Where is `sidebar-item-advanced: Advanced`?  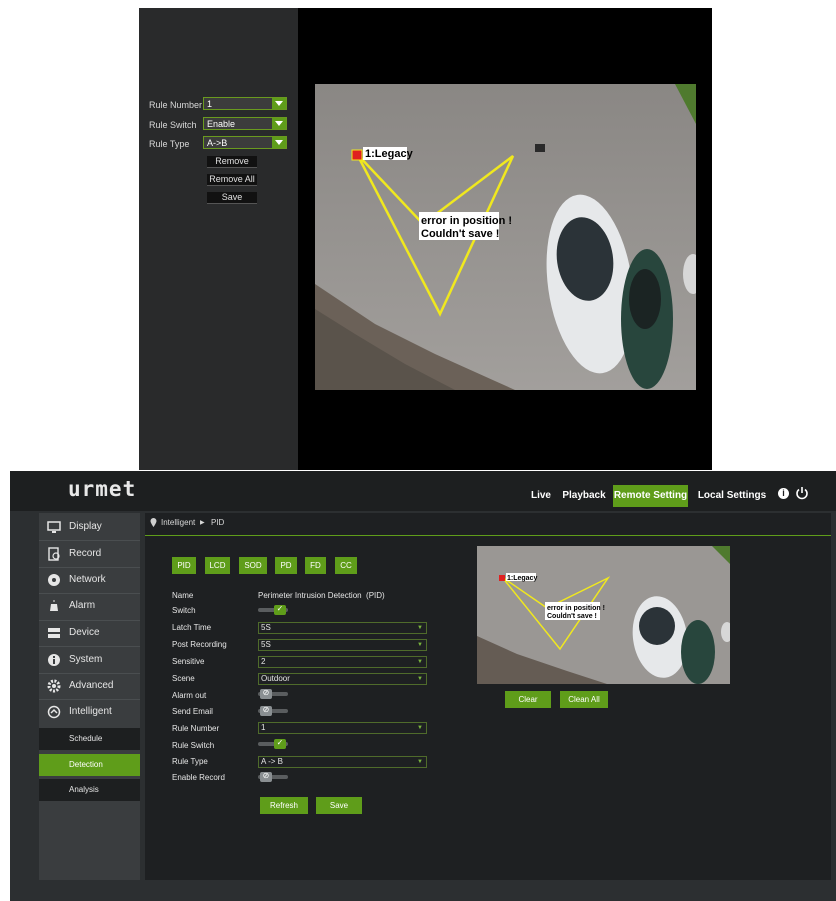
sidebar-item-advanced: Advanced is located at coordinates (89, 686).